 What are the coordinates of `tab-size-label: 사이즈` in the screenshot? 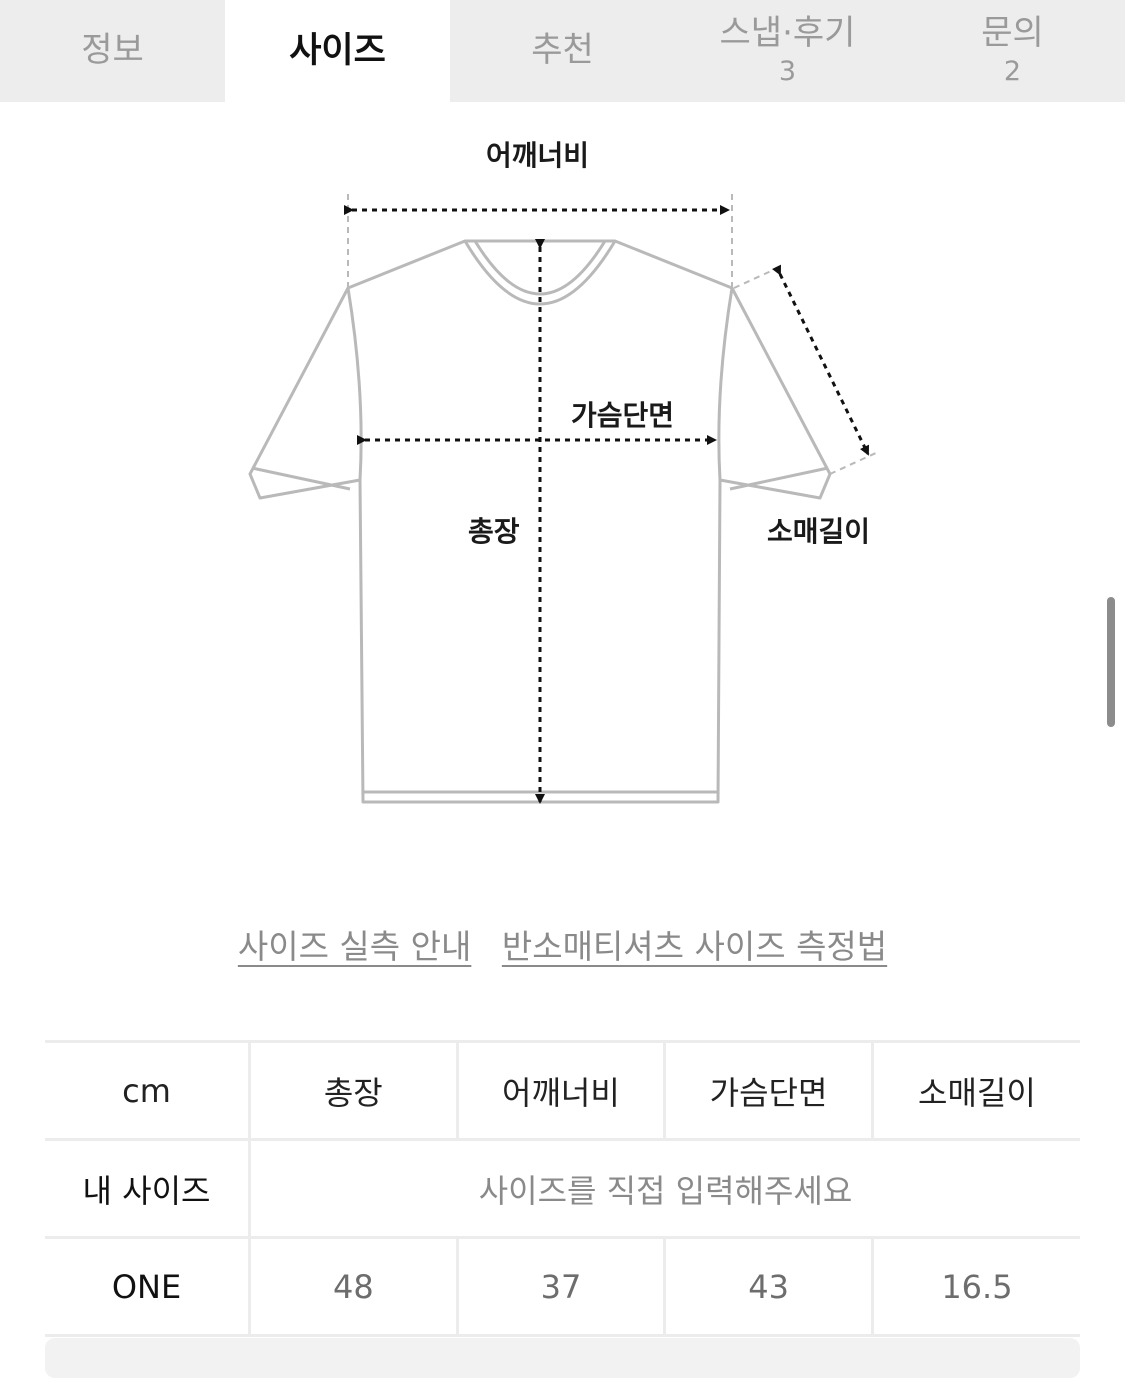 It's located at (337, 50).